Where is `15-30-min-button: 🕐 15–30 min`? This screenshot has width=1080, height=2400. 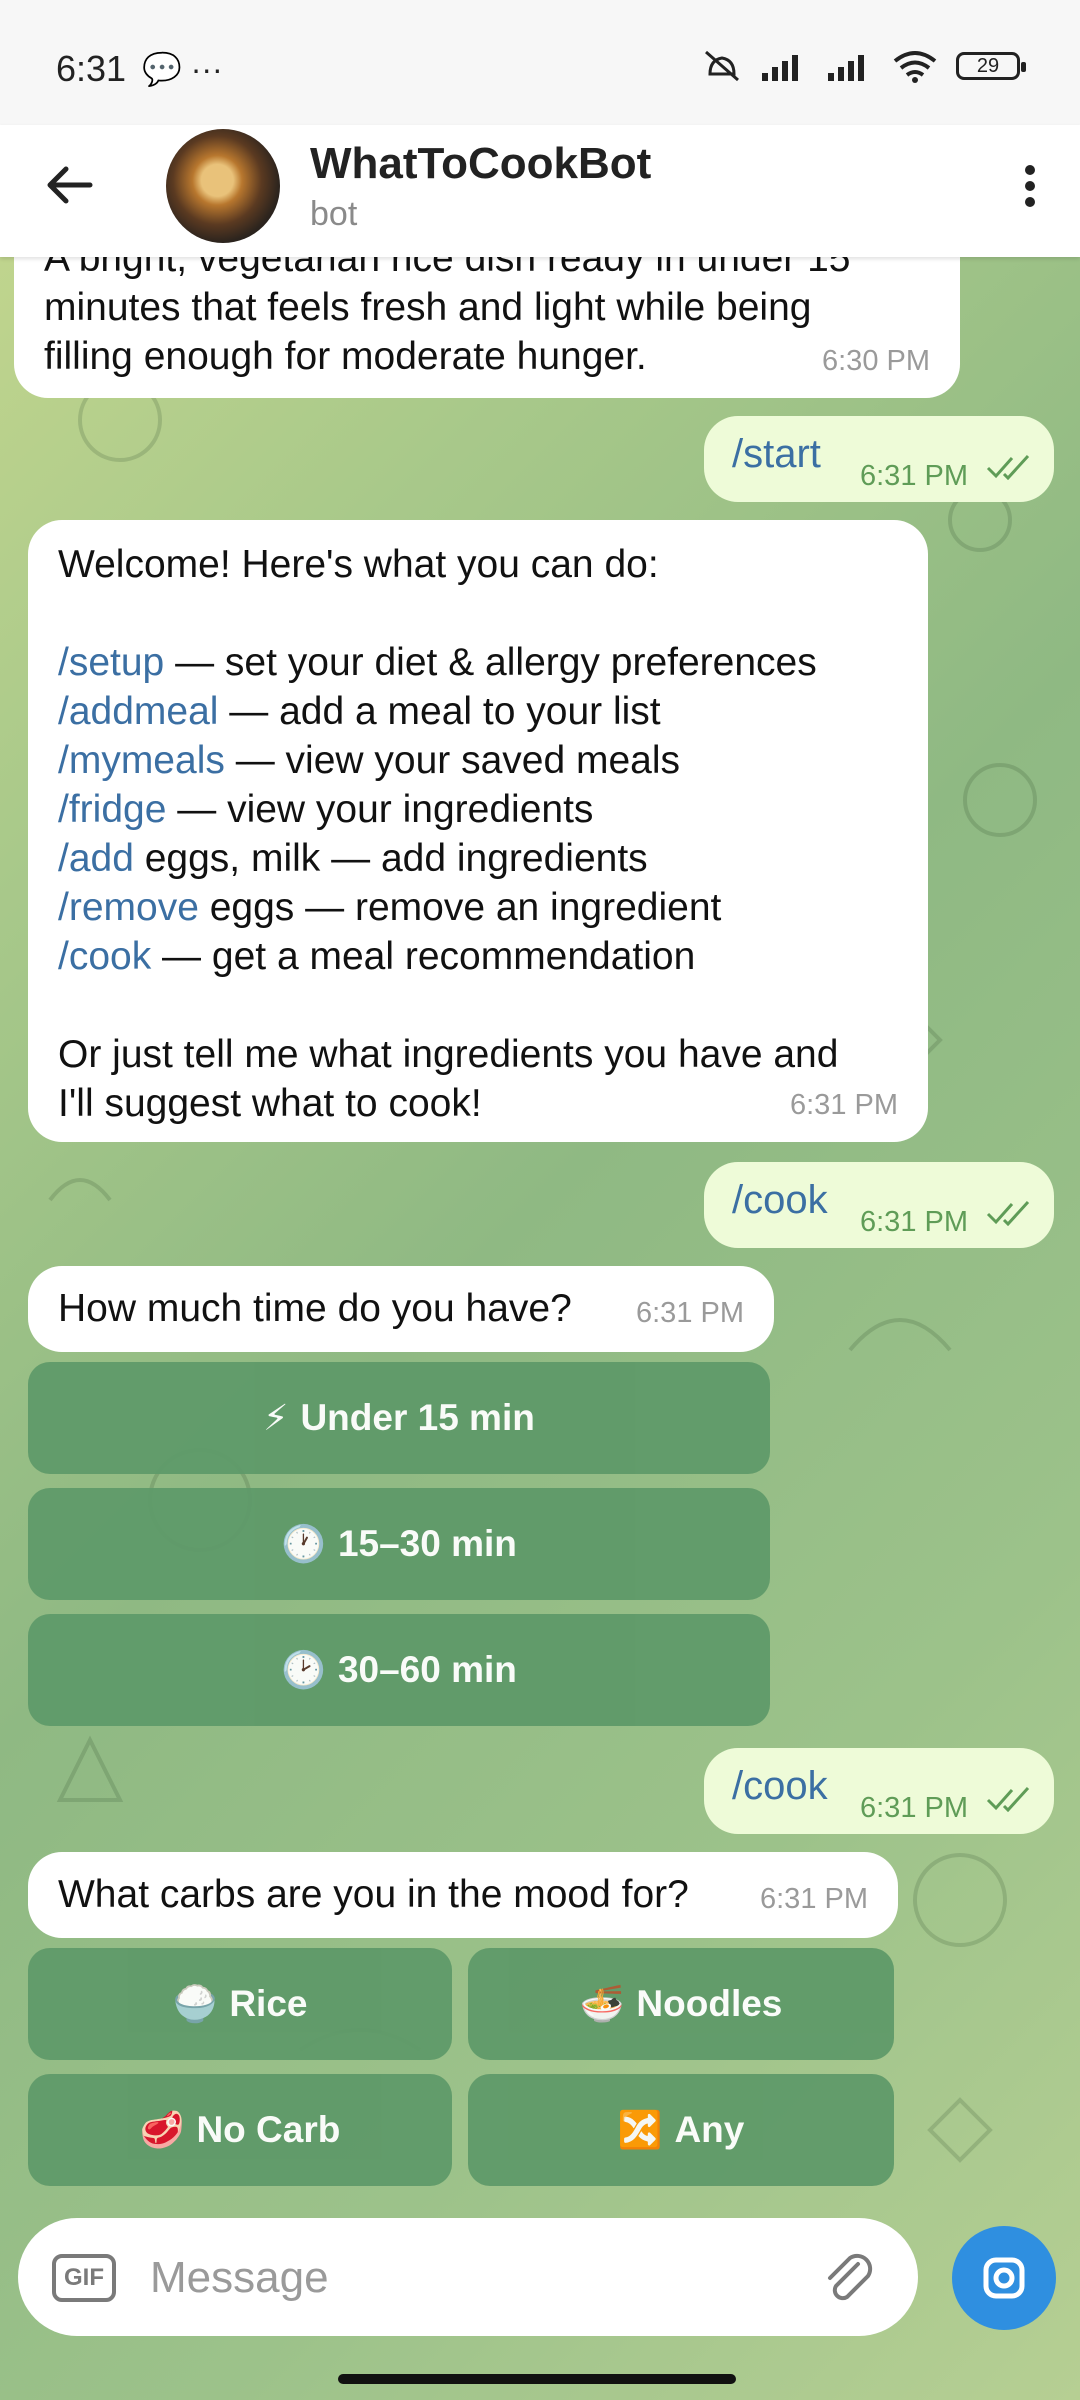
15-30-min-button: 🕐 15–30 min is located at coordinates (399, 1544).